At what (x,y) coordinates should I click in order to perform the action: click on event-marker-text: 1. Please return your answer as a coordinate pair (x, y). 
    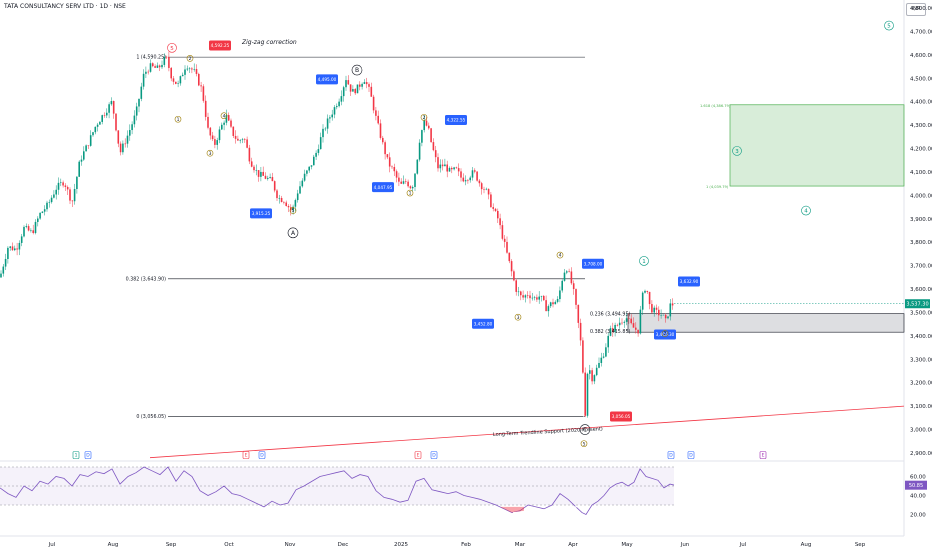
    Looking at the image, I should click on (76, 456).